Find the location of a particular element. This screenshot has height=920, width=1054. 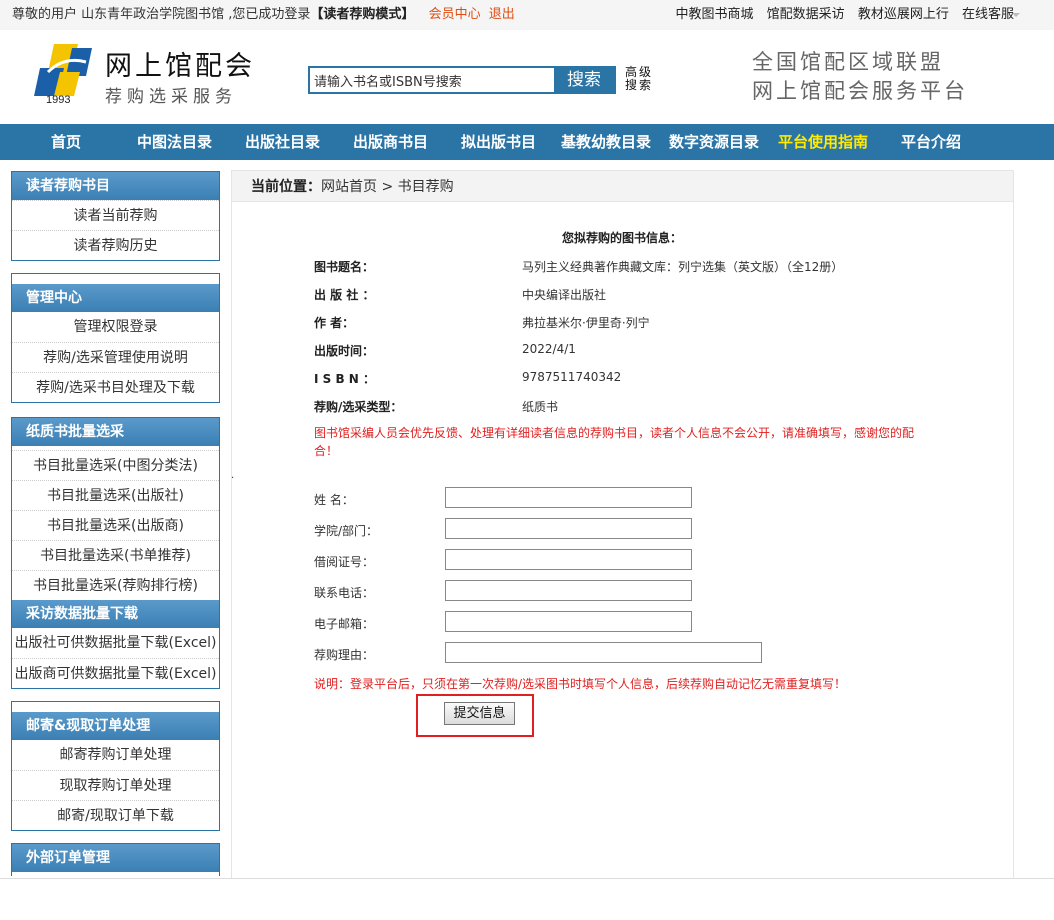

pub-date-value: 2022/4/1 is located at coordinates (549, 349).